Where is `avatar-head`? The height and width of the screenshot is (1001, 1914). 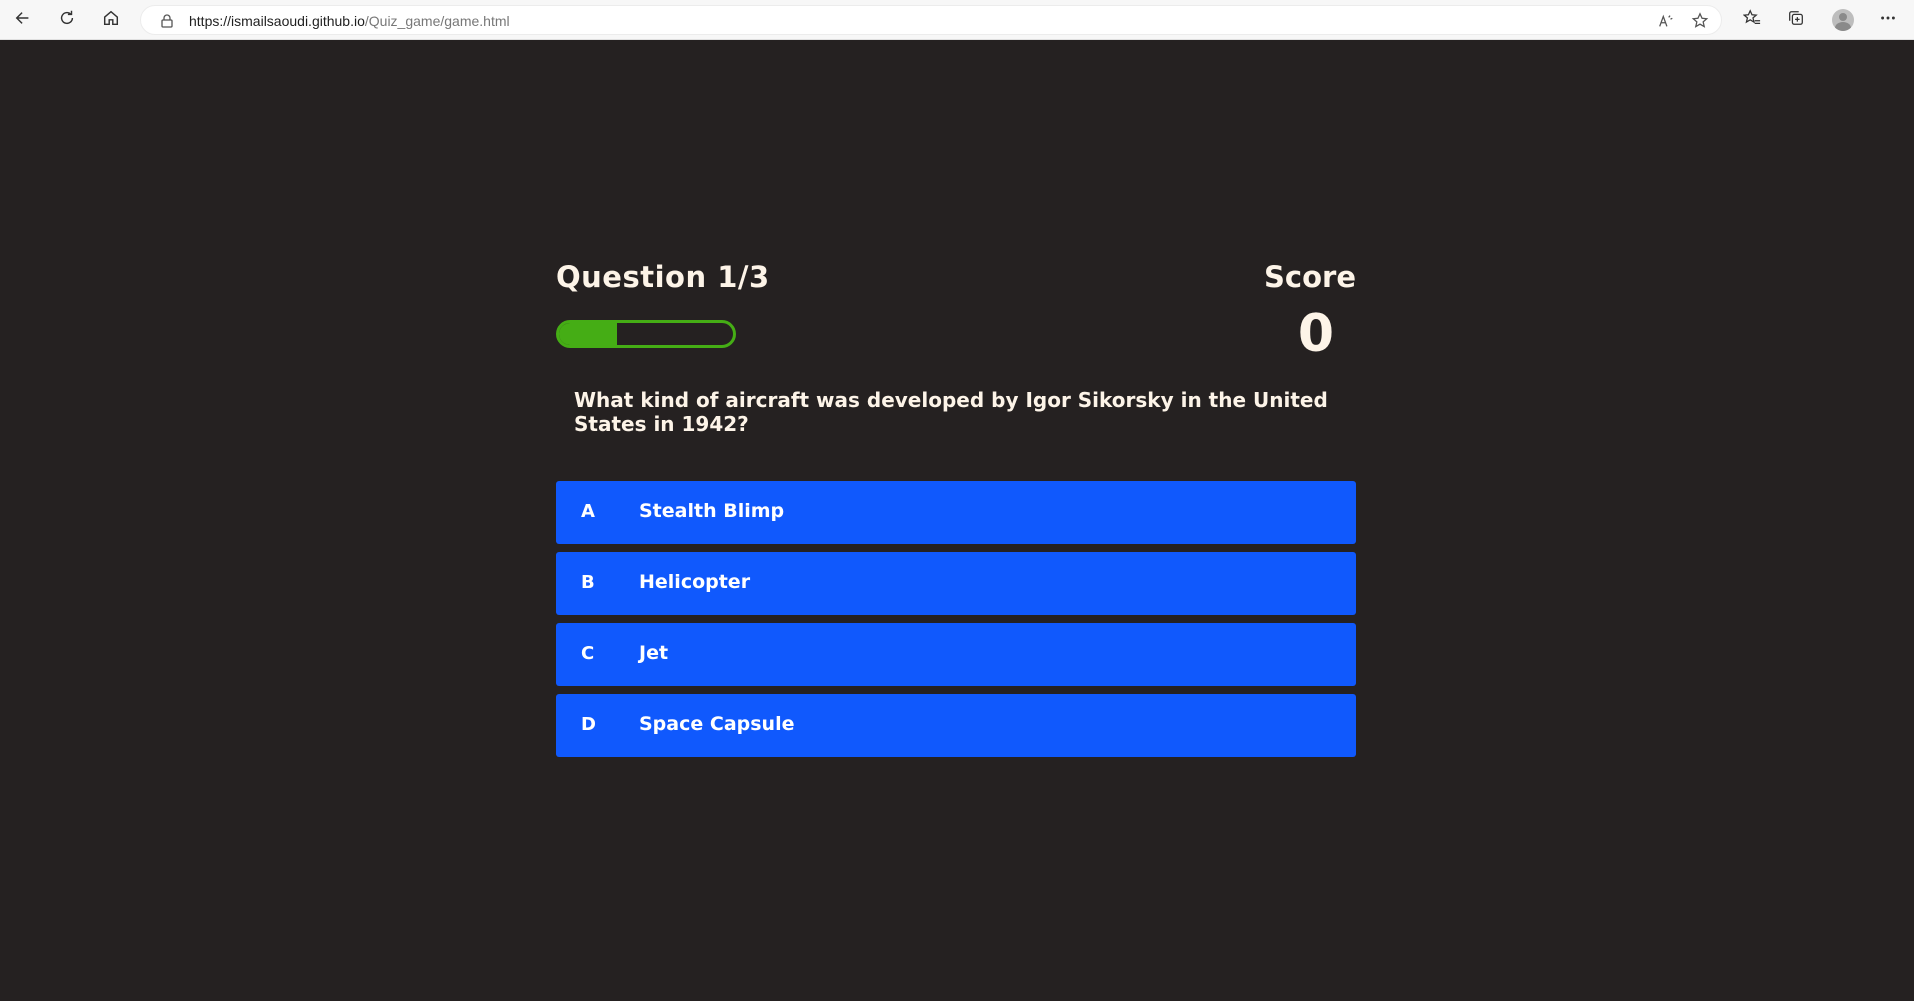 avatar-head is located at coordinates (1843, 17).